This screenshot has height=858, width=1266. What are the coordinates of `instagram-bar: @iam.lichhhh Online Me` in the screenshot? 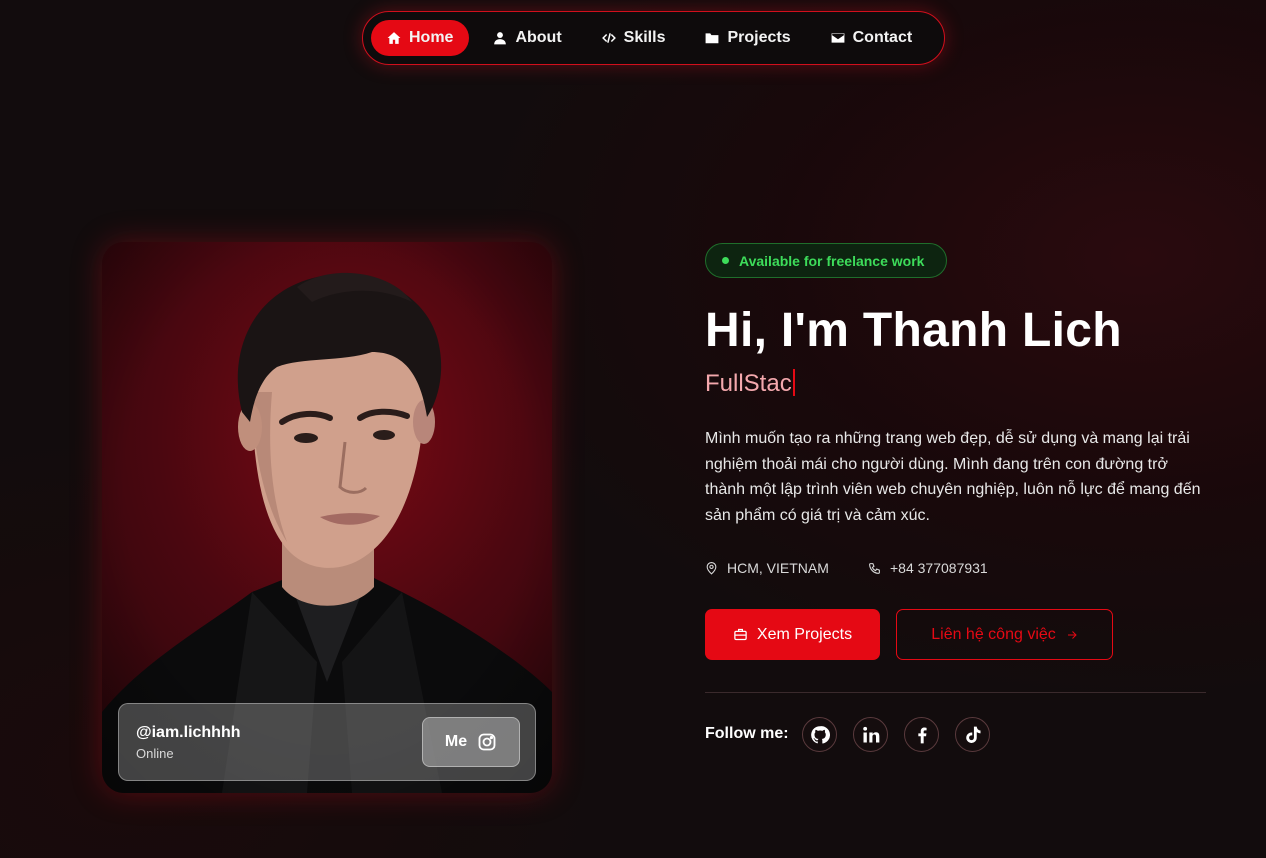 It's located at (327, 742).